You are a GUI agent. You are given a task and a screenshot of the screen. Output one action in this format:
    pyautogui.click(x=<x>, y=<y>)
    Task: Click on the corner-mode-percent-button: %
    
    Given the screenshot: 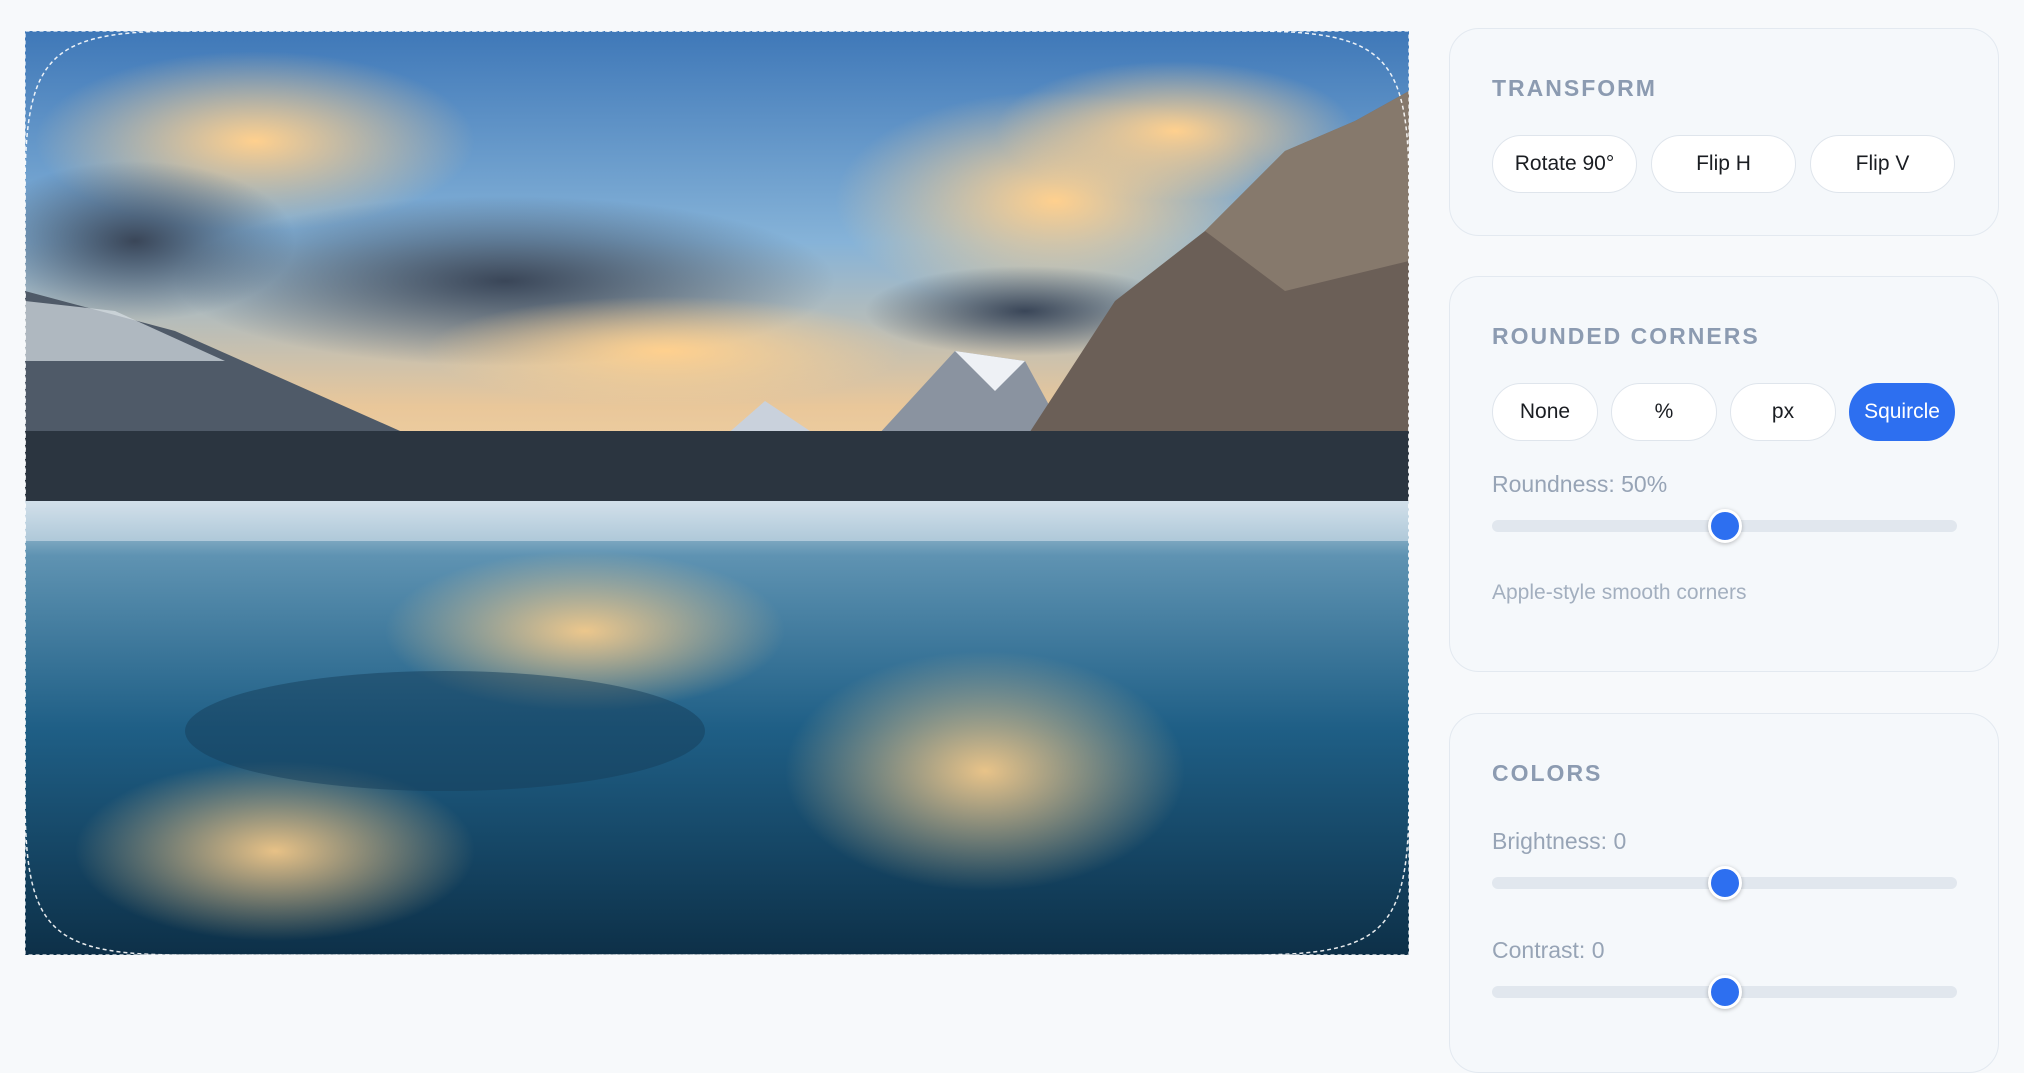 What is the action you would take?
    pyautogui.click(x=1664, y=412)
    